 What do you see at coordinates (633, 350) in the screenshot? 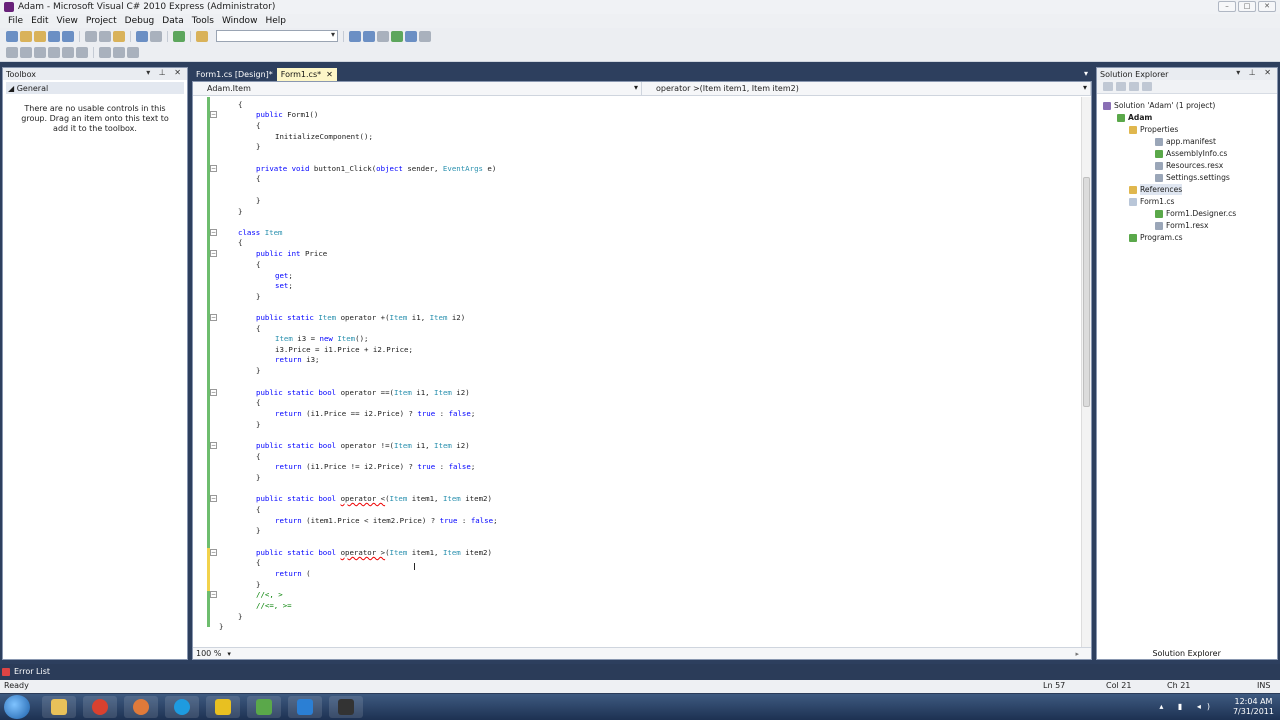
I see `code-line: i3.Price = i1.Price + i2.Price;` at bounding box center [633, 350].